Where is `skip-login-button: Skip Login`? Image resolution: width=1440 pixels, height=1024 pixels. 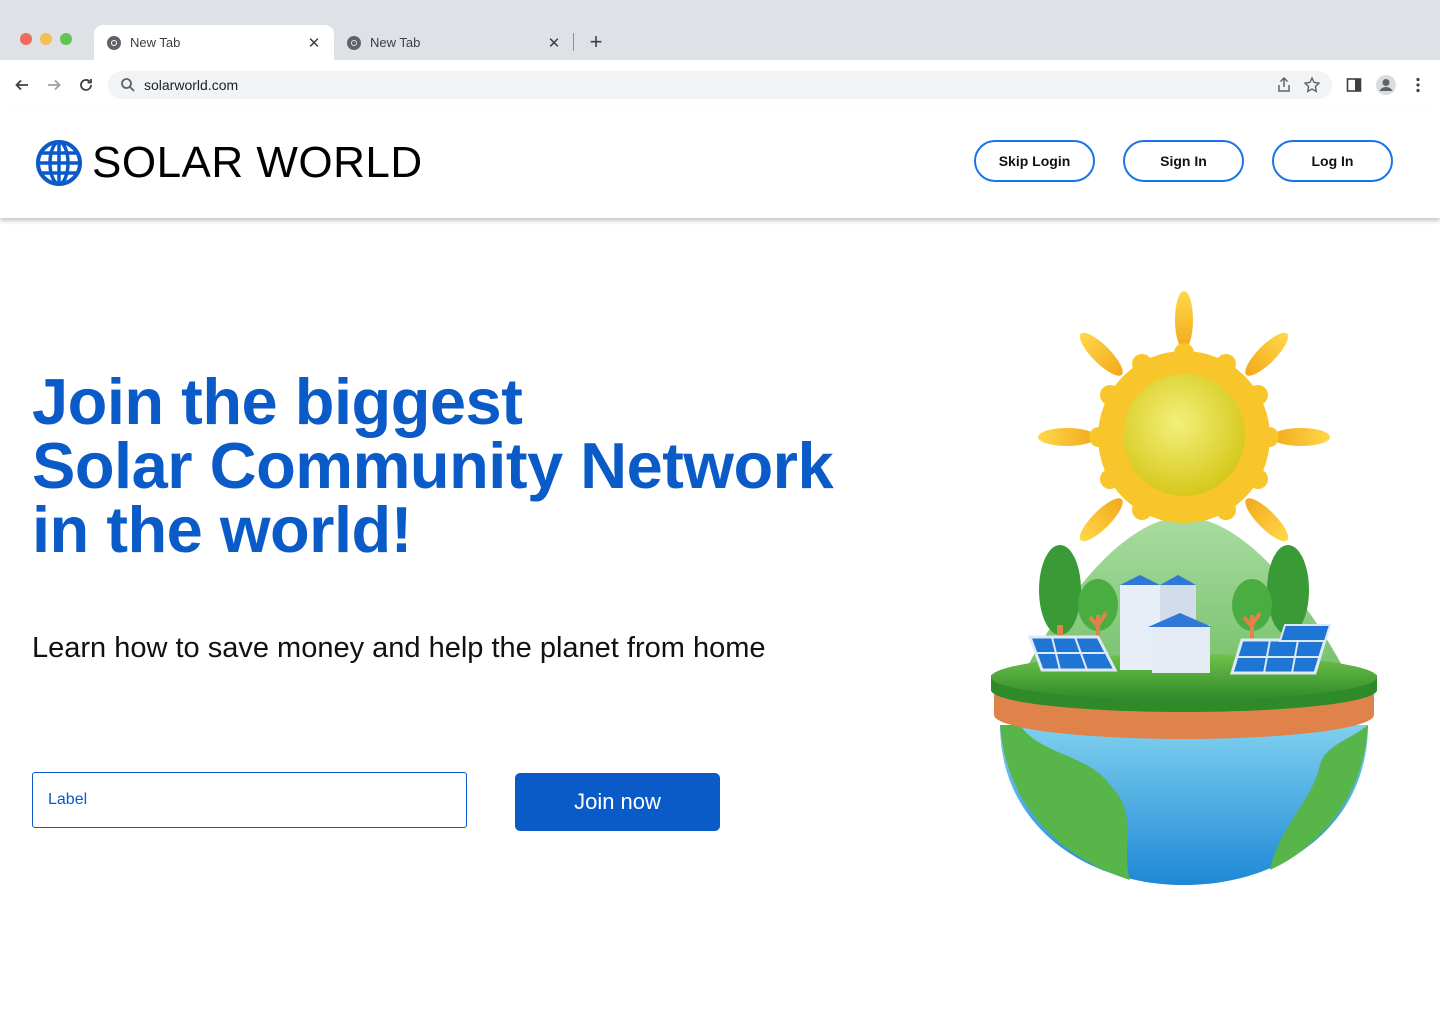
skip-login-button: Skip Login is located at coordinates (1034, 161).